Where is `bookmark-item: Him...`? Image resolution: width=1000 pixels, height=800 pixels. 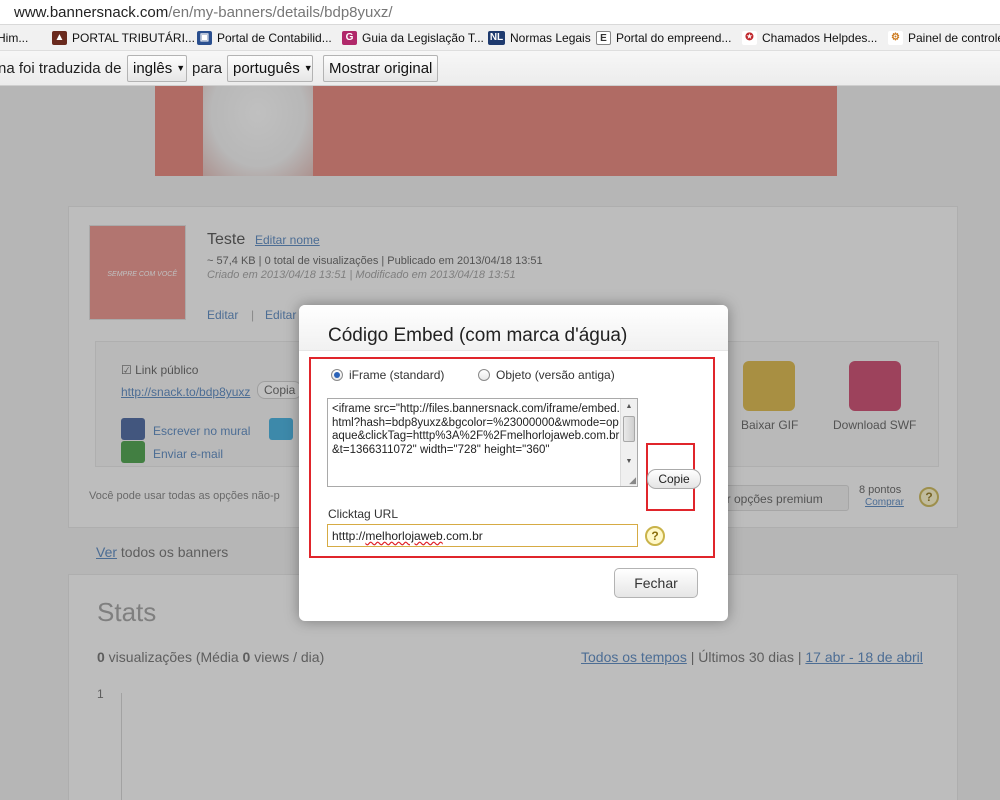
bookmark-item: Him... is located at coordinates (14, 38).